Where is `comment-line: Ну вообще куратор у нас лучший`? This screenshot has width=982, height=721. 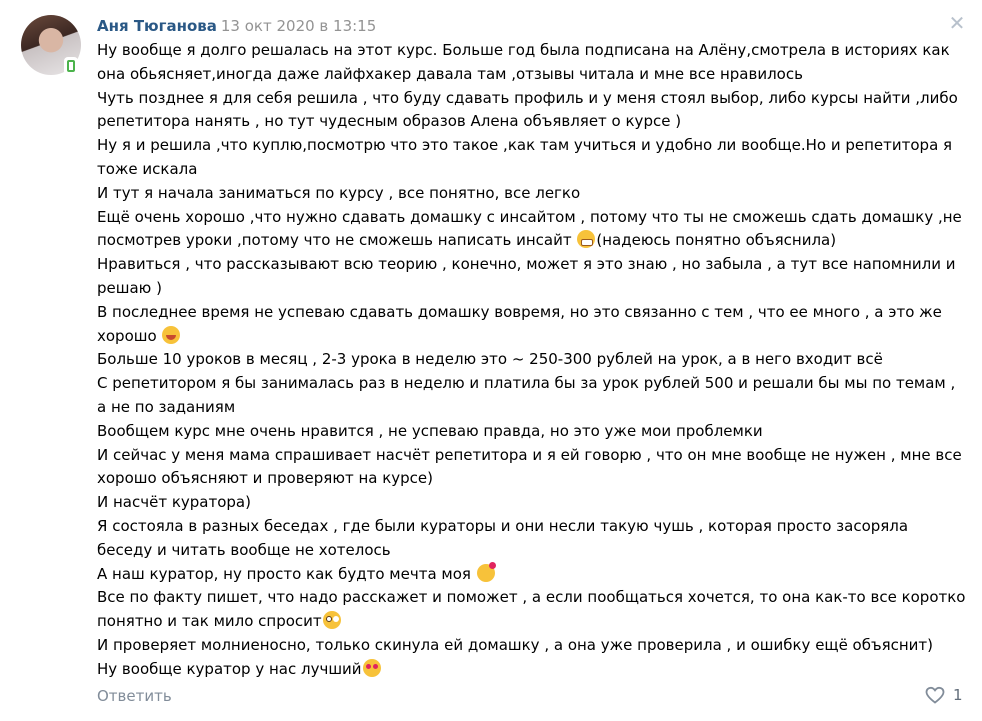 comment-line: Ну вообще куратор у нас лучший is located at coordinates (532, 670).